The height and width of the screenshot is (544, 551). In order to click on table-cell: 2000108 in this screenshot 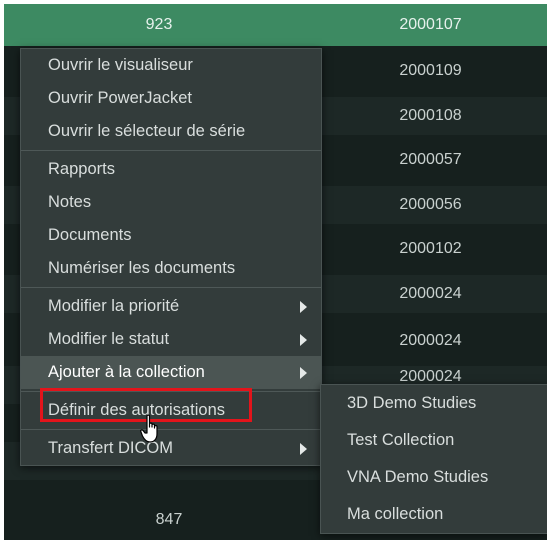, I will do `click(430, 115)`.